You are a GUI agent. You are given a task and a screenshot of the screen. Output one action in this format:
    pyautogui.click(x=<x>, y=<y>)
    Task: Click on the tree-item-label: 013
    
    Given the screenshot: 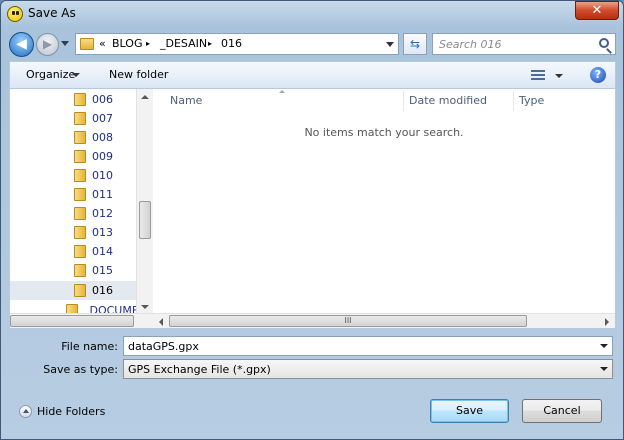 What is the action you would take?
    pyautogui.click(x=102, y=232)
    